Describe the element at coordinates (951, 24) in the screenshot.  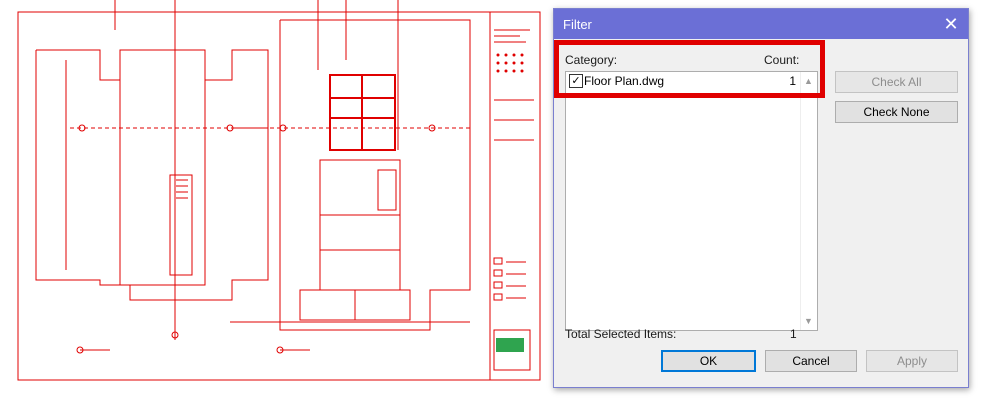
I see `close-icon: ✕` at that location.